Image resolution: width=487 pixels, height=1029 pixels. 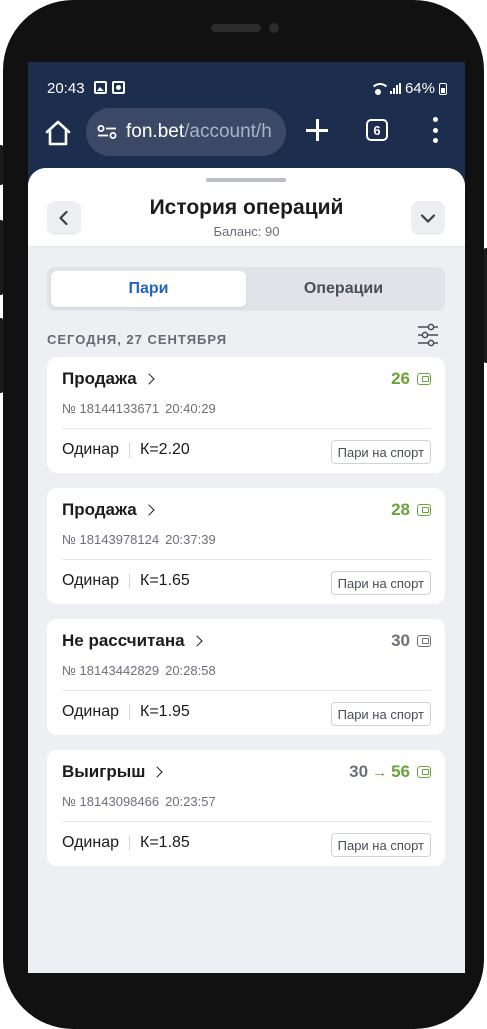 I want to click on arrow-right-icon: →, so click(x=380, y=772).